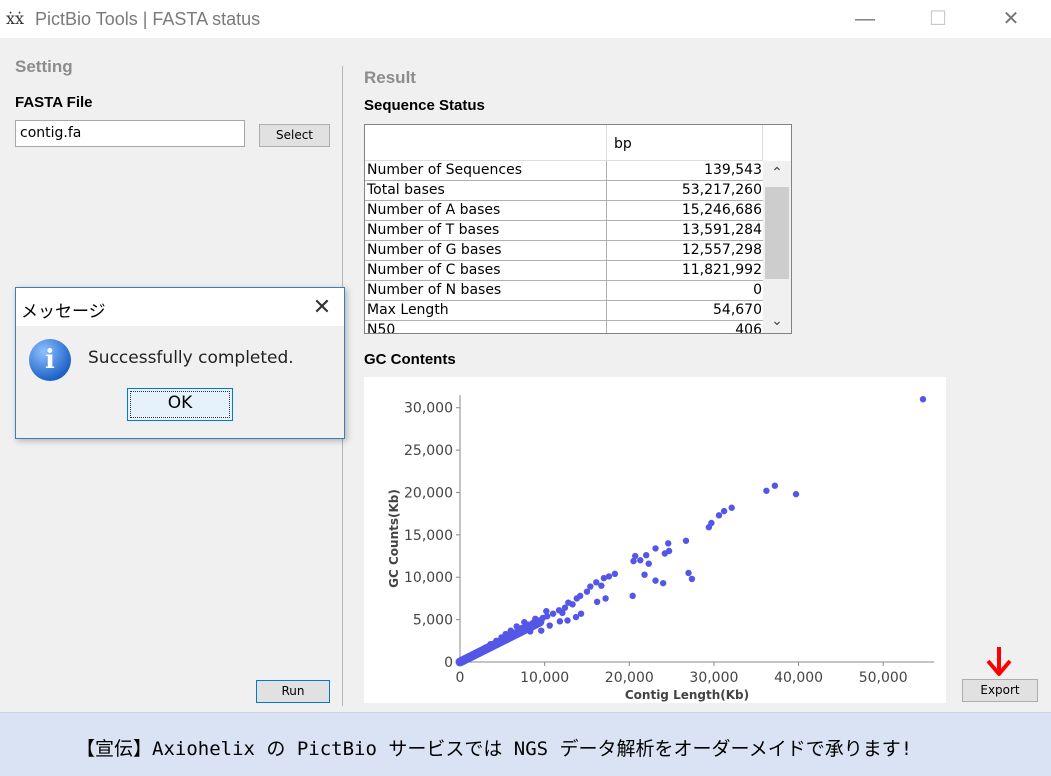 The height and width of the screenshot is (776, 1051). What do you see at coordinates (448, 663) in the screenshot?
I see `y-tick-label: 0` at bounding box center [448, 663].